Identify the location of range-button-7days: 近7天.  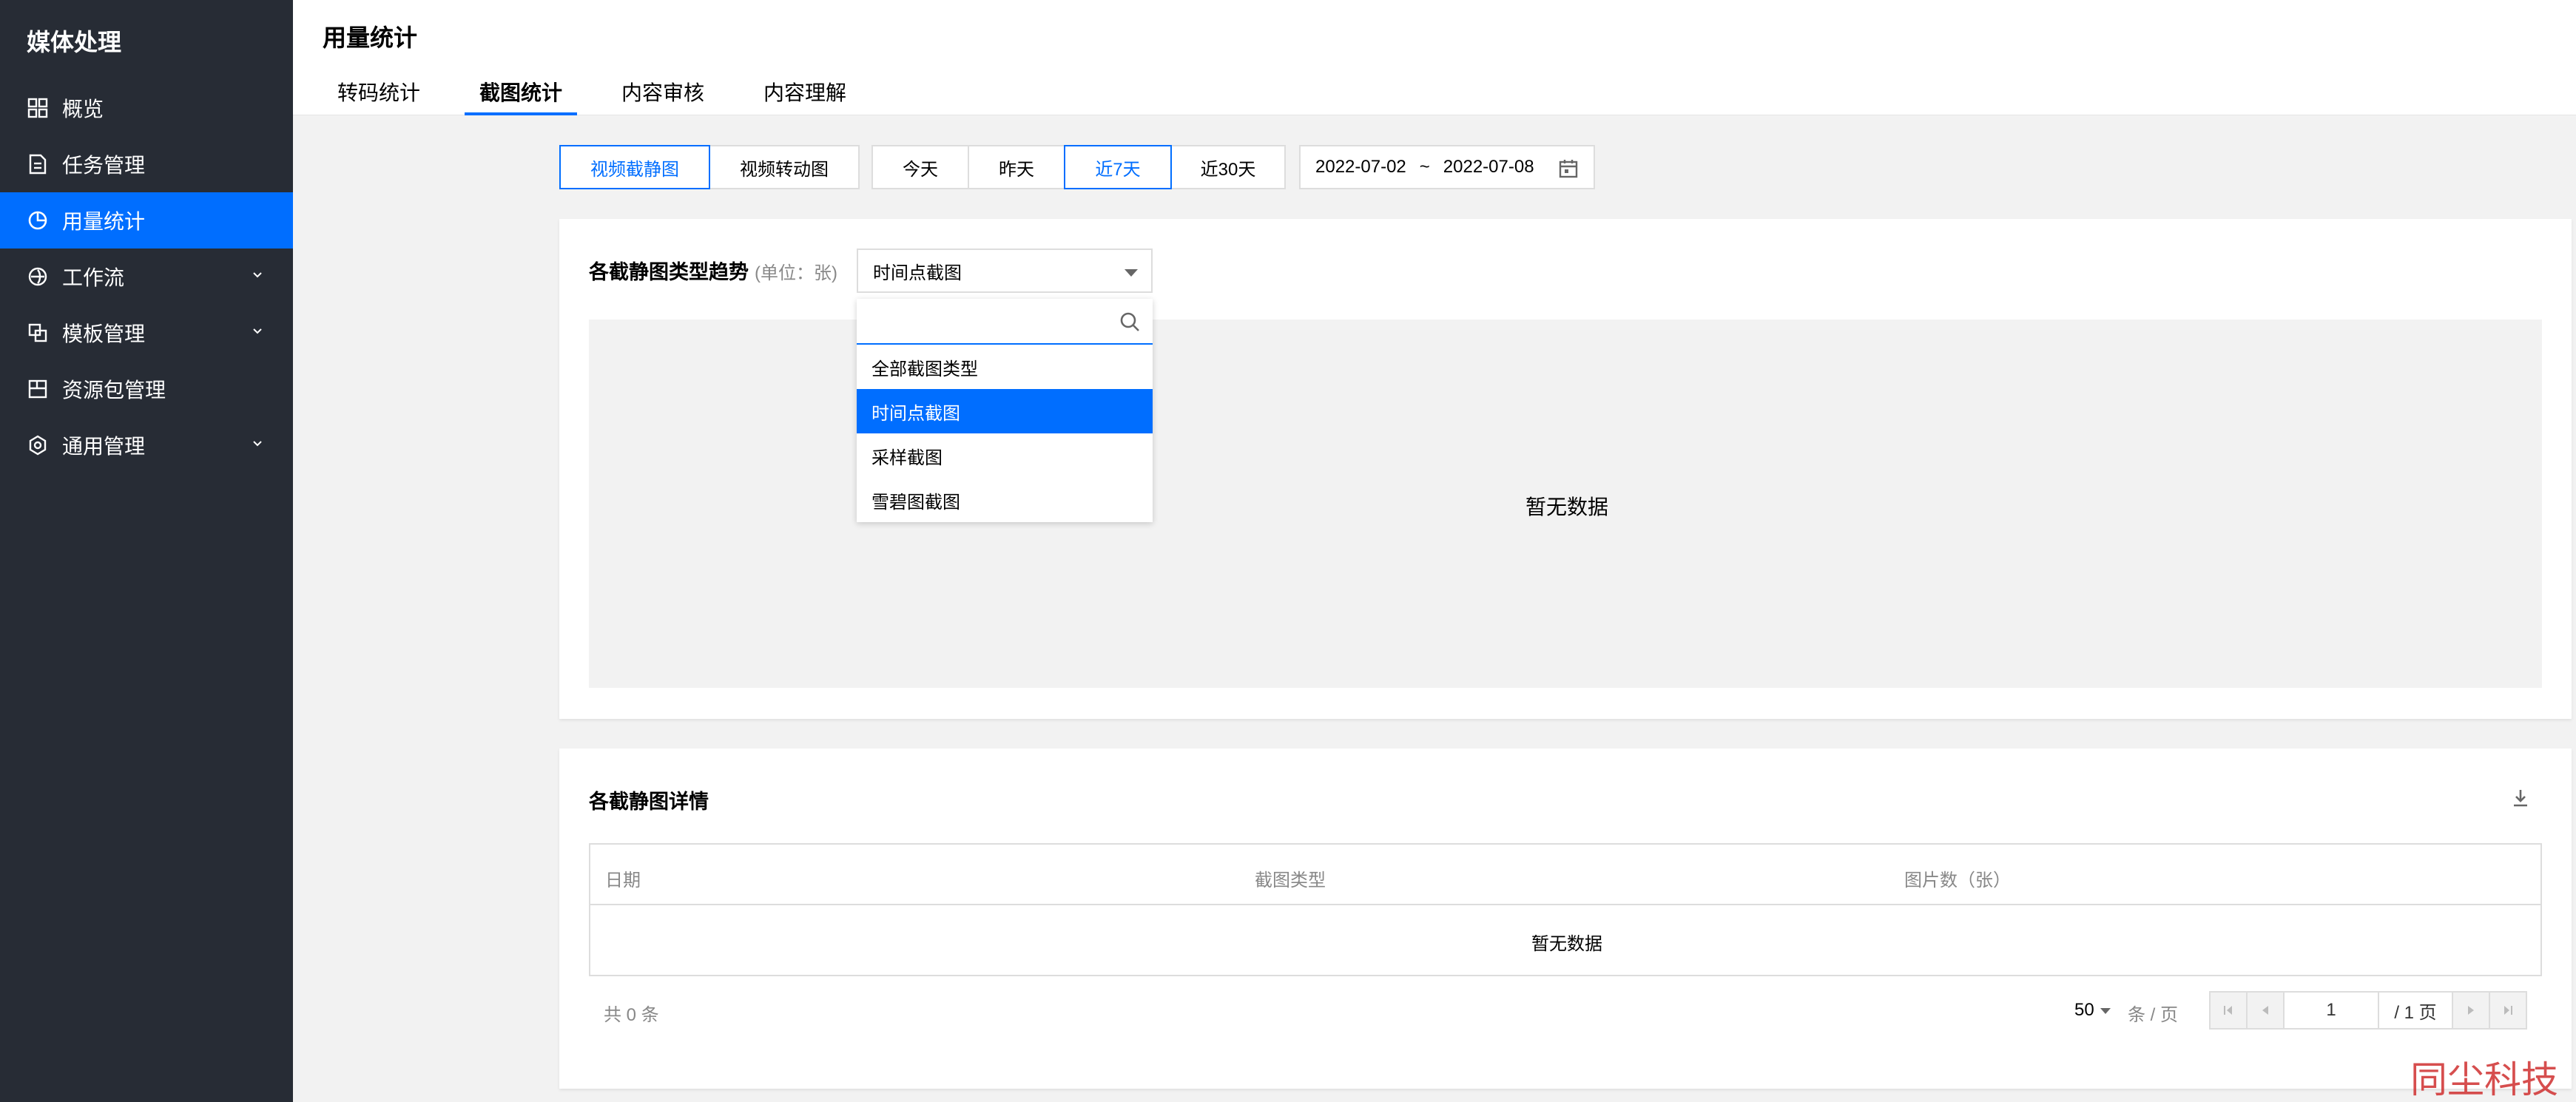
(1118, 167).